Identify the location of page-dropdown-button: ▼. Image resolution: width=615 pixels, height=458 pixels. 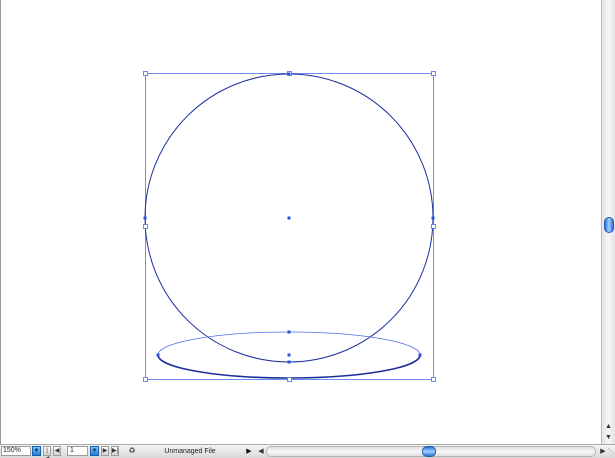
(94, 451).